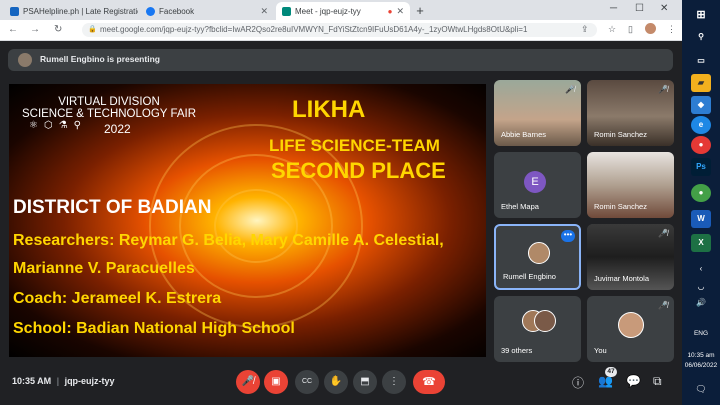 This screenshot has width=720, height=405. Describe the element at coordinates (600, 350) in the screenshot. I see `participant-name: You` at that location.